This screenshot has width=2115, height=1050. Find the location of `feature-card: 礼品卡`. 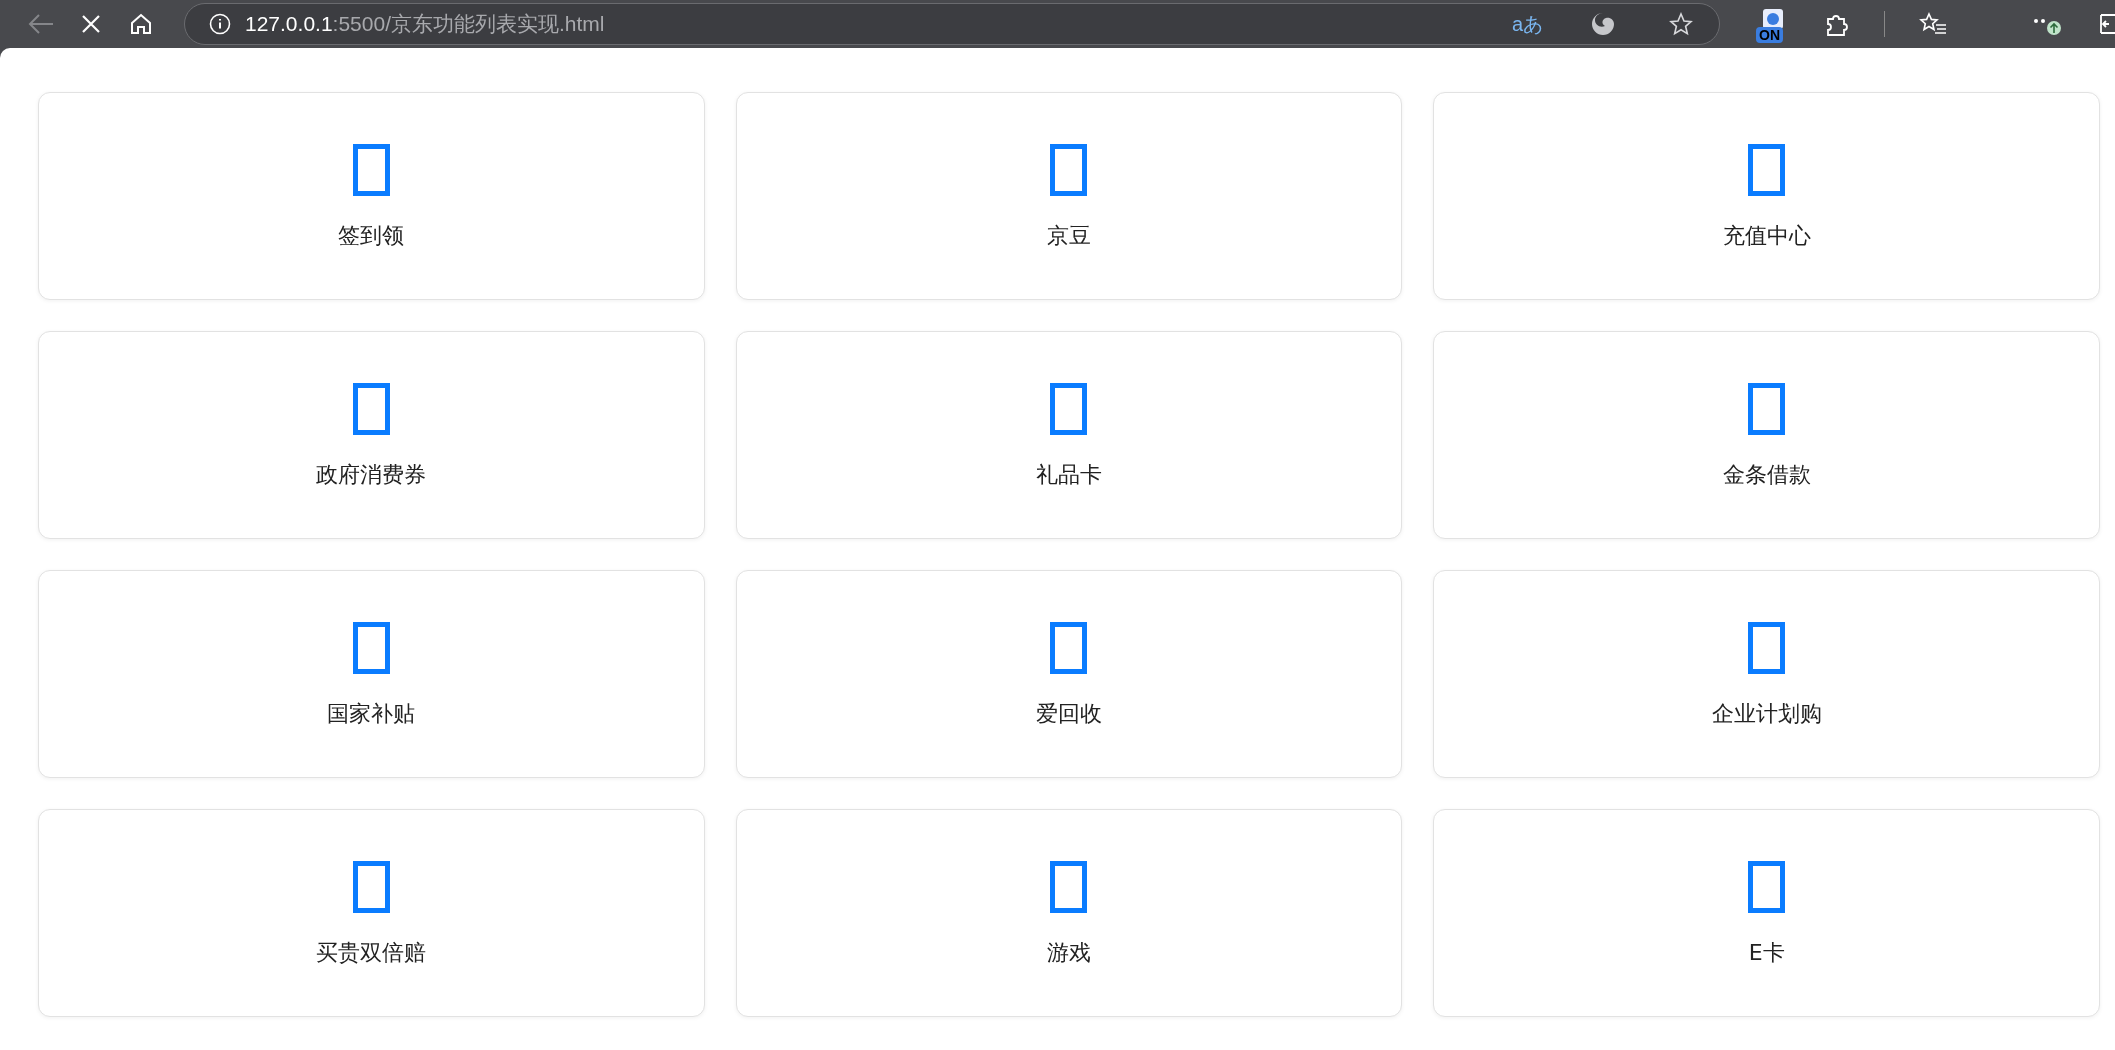

feature-card: 礼品卡 is located at coordinates (1069, 435).